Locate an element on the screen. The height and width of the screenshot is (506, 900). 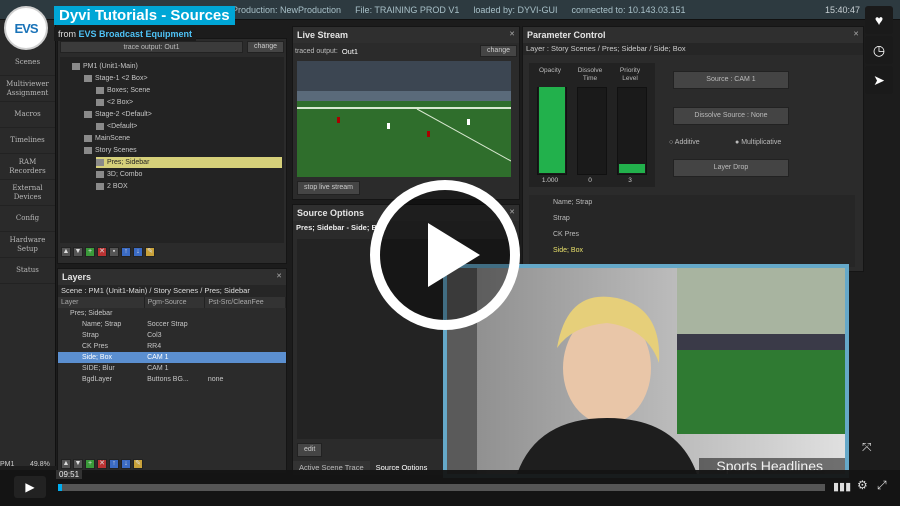
layers-toolbar: ▲ ▼ + ✕ ↑ ↓ ✎ is located at coordinates (100, 464).